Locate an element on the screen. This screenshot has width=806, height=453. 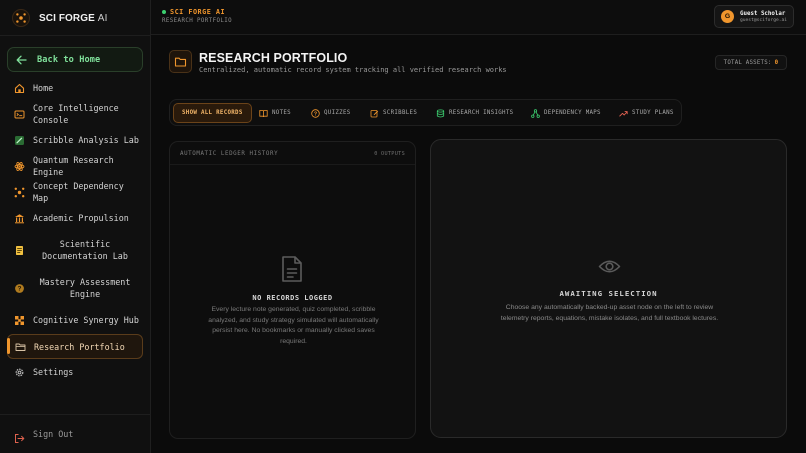
sidebar-item-academic-propulsion: Academic Propulsion is located at coordinates (75, 218).